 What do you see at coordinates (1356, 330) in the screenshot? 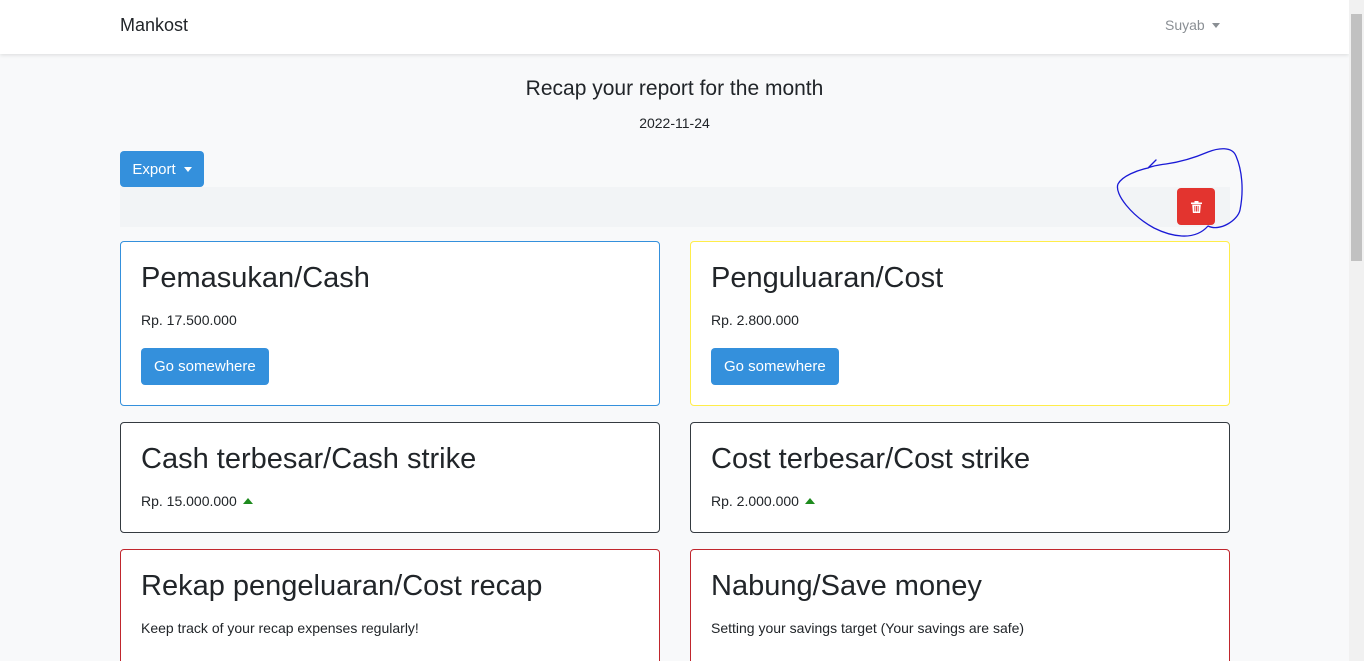
I see `page-scrollbar` at bounding box center [1356, 330].